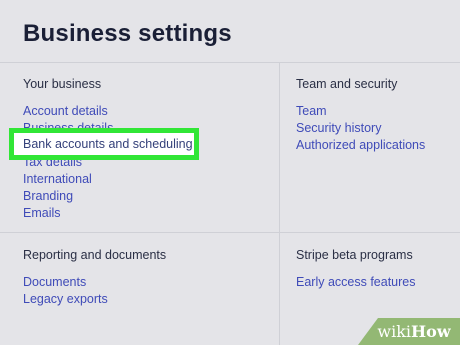  What do you see at coordinates (347, 84) in the screenshot?
I see `team-security-heading: Team and security` at bounding box center [347, 84].